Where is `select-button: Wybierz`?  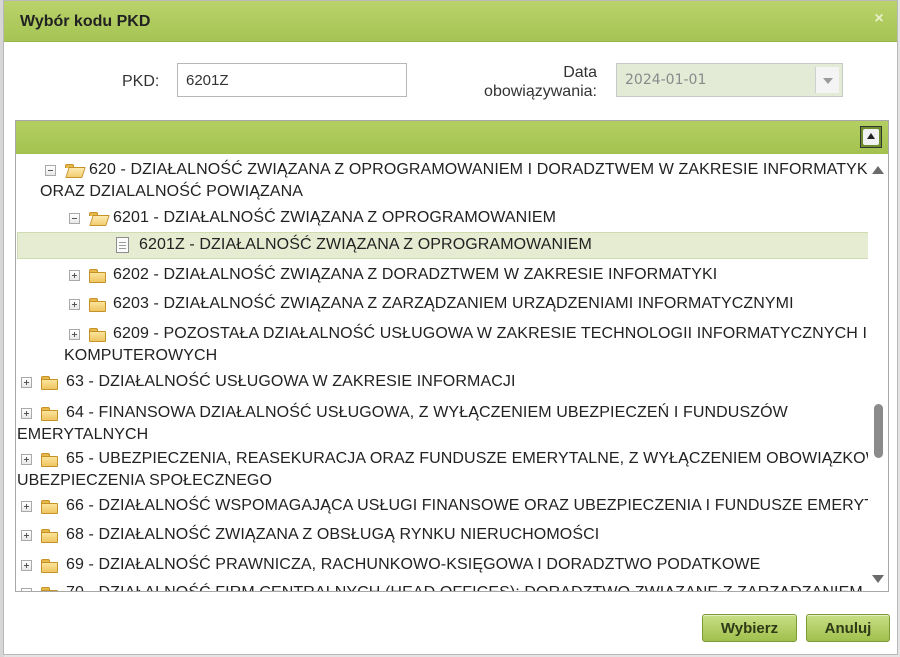
select-button: Wybierz is located at coordinates (749, 628).